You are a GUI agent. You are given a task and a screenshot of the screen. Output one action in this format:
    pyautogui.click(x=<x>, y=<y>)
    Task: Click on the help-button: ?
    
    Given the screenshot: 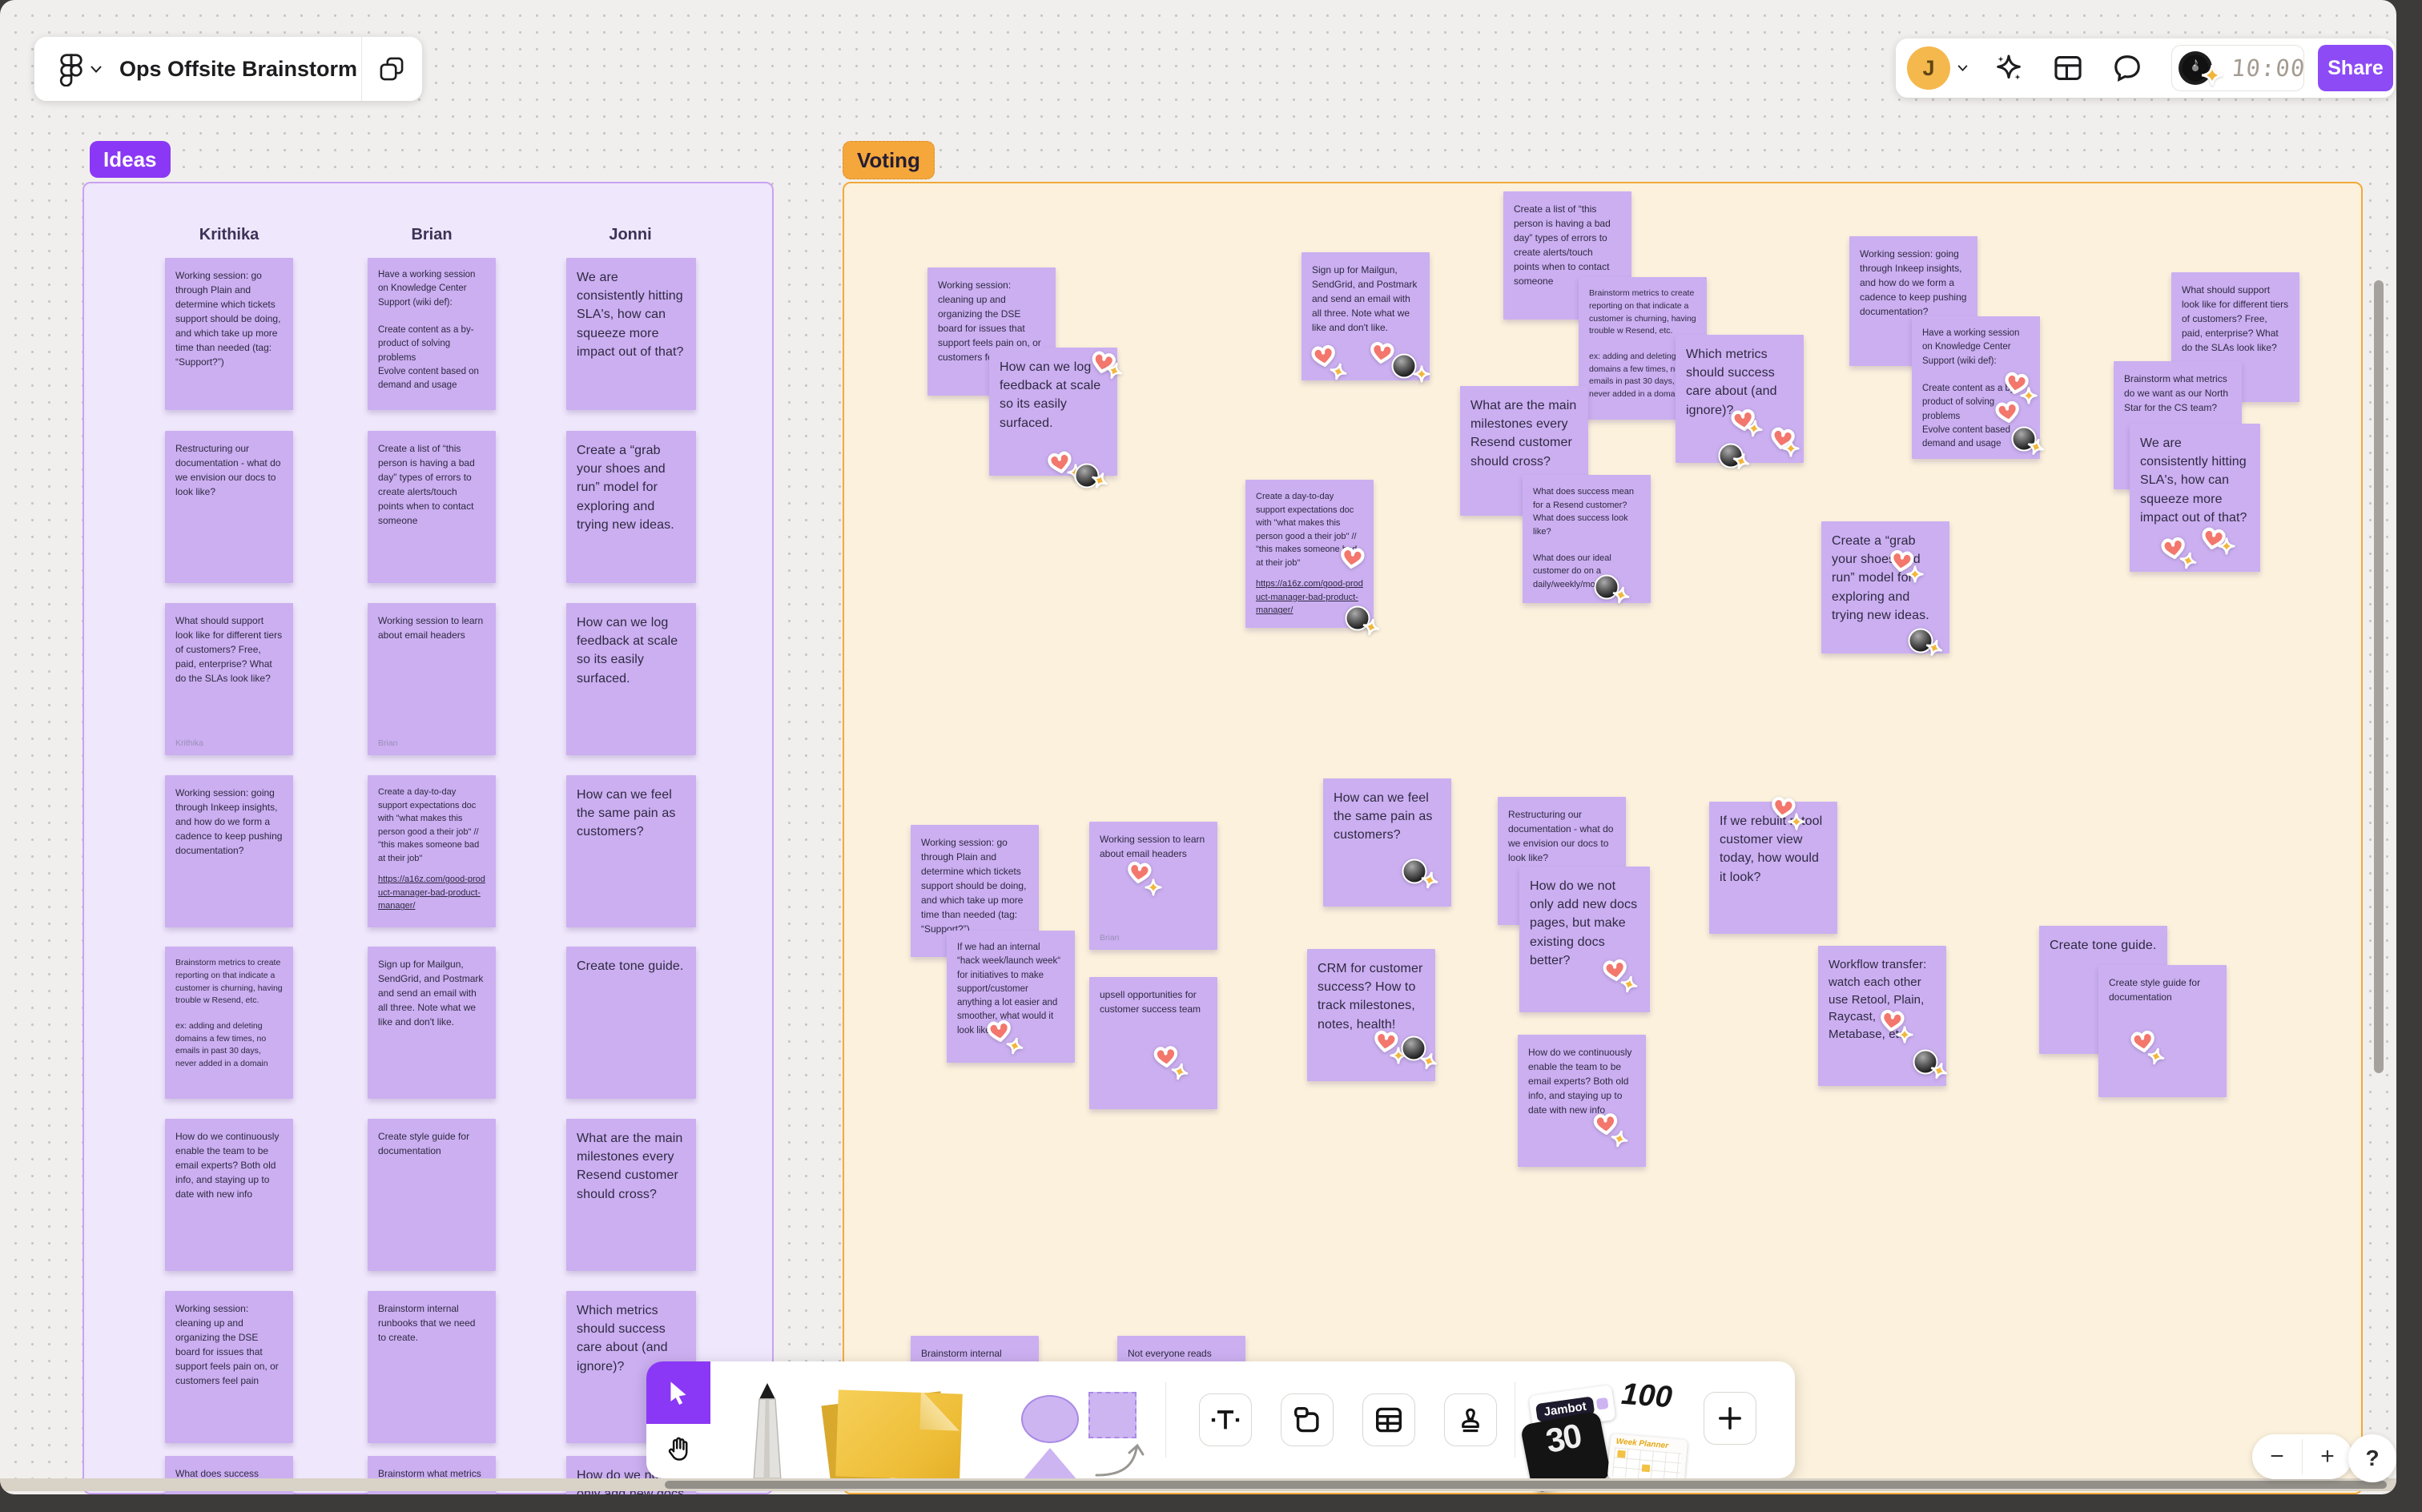 What is the action you would take?
    pyautogui.click(x=2372, y=1458)
    